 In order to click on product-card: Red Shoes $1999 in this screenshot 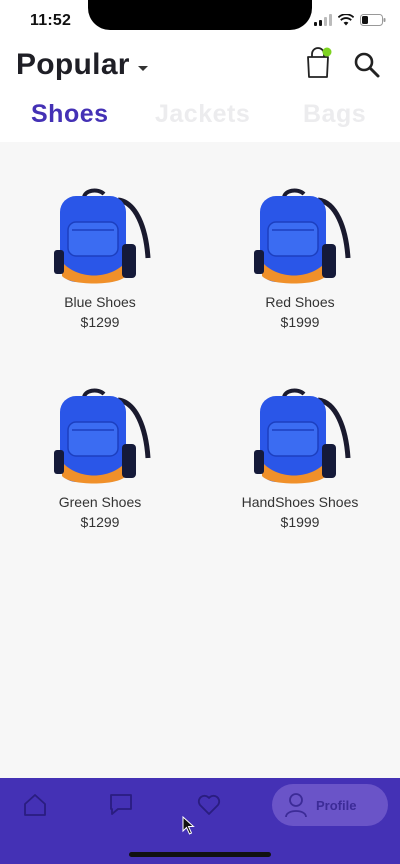, I will do `click(300, 259)`.